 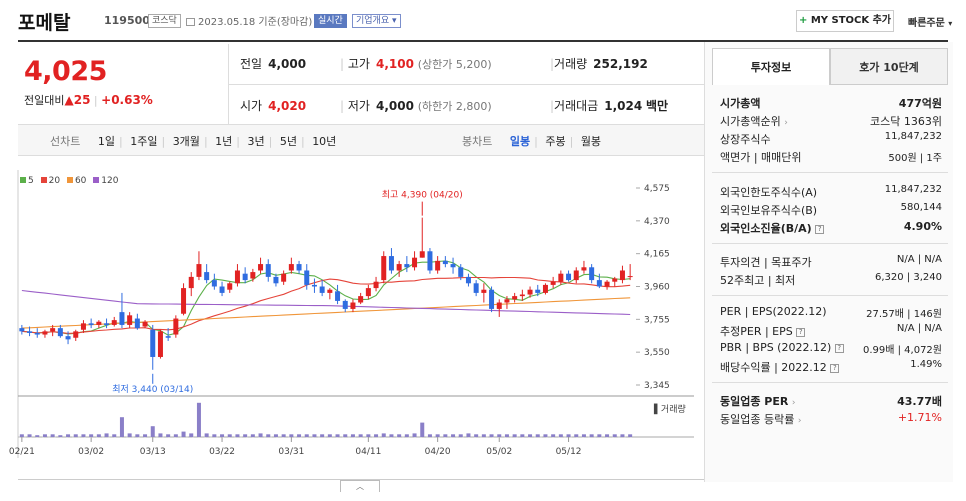 I want to click on line-chart-periods: 선차트 1일 | 1주일 | 3개월 | 1년 | 3년 | 5년 | 10년, so click(x=193, y=141).